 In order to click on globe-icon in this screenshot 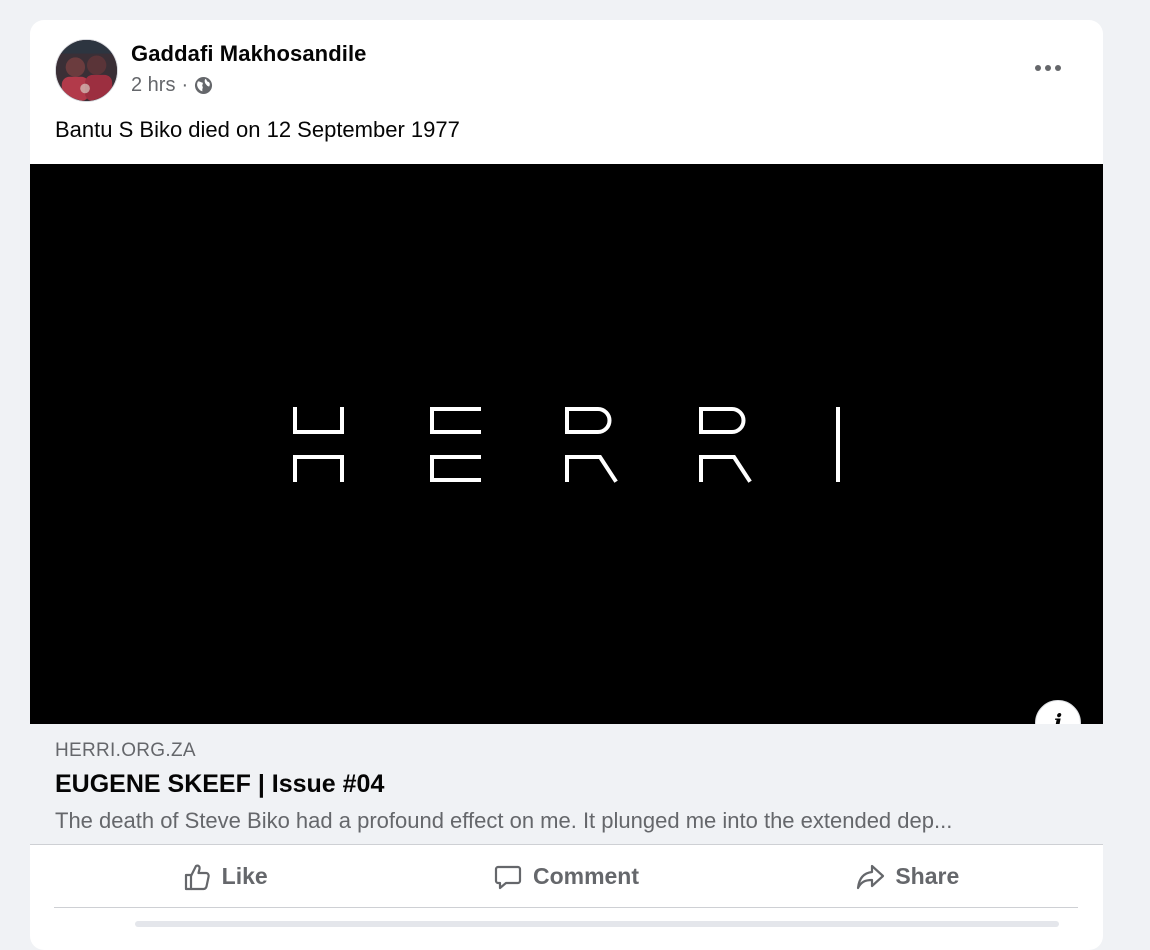, I will do `click(203, 85)`.